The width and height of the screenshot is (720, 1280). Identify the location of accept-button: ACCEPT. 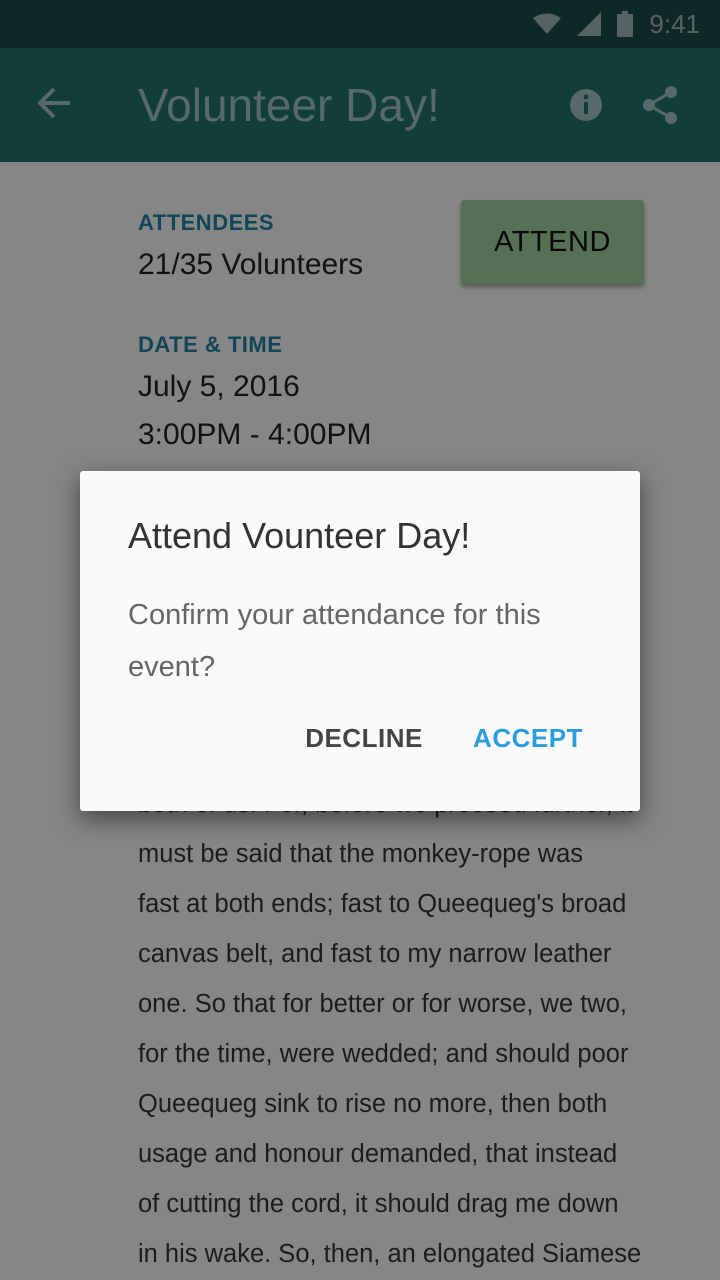
(528, 738).